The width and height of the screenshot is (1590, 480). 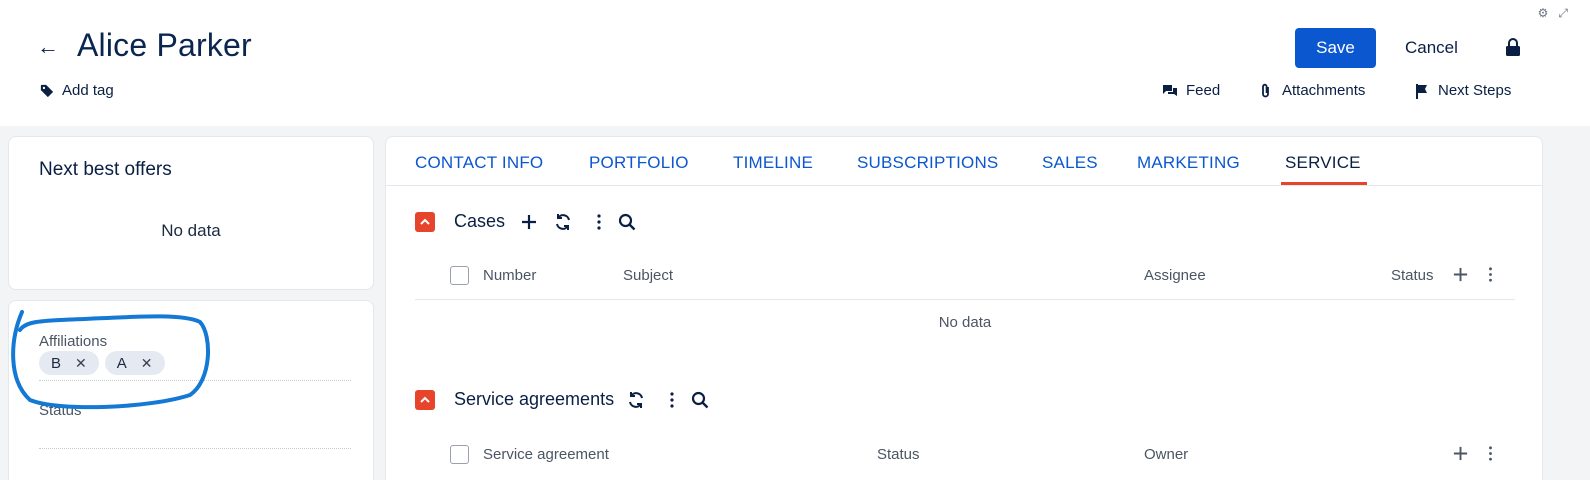 What do you see at coordinates (639, 163) in the screenshot?
I see `tab-portfolio: PORTFOLIO` at bounding box center [639, 163].